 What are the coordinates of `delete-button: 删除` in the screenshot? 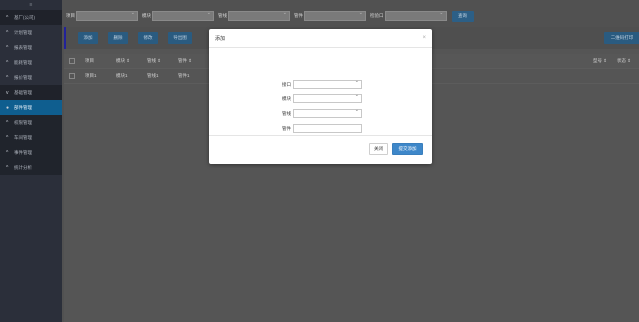 It's located at (118, 38).